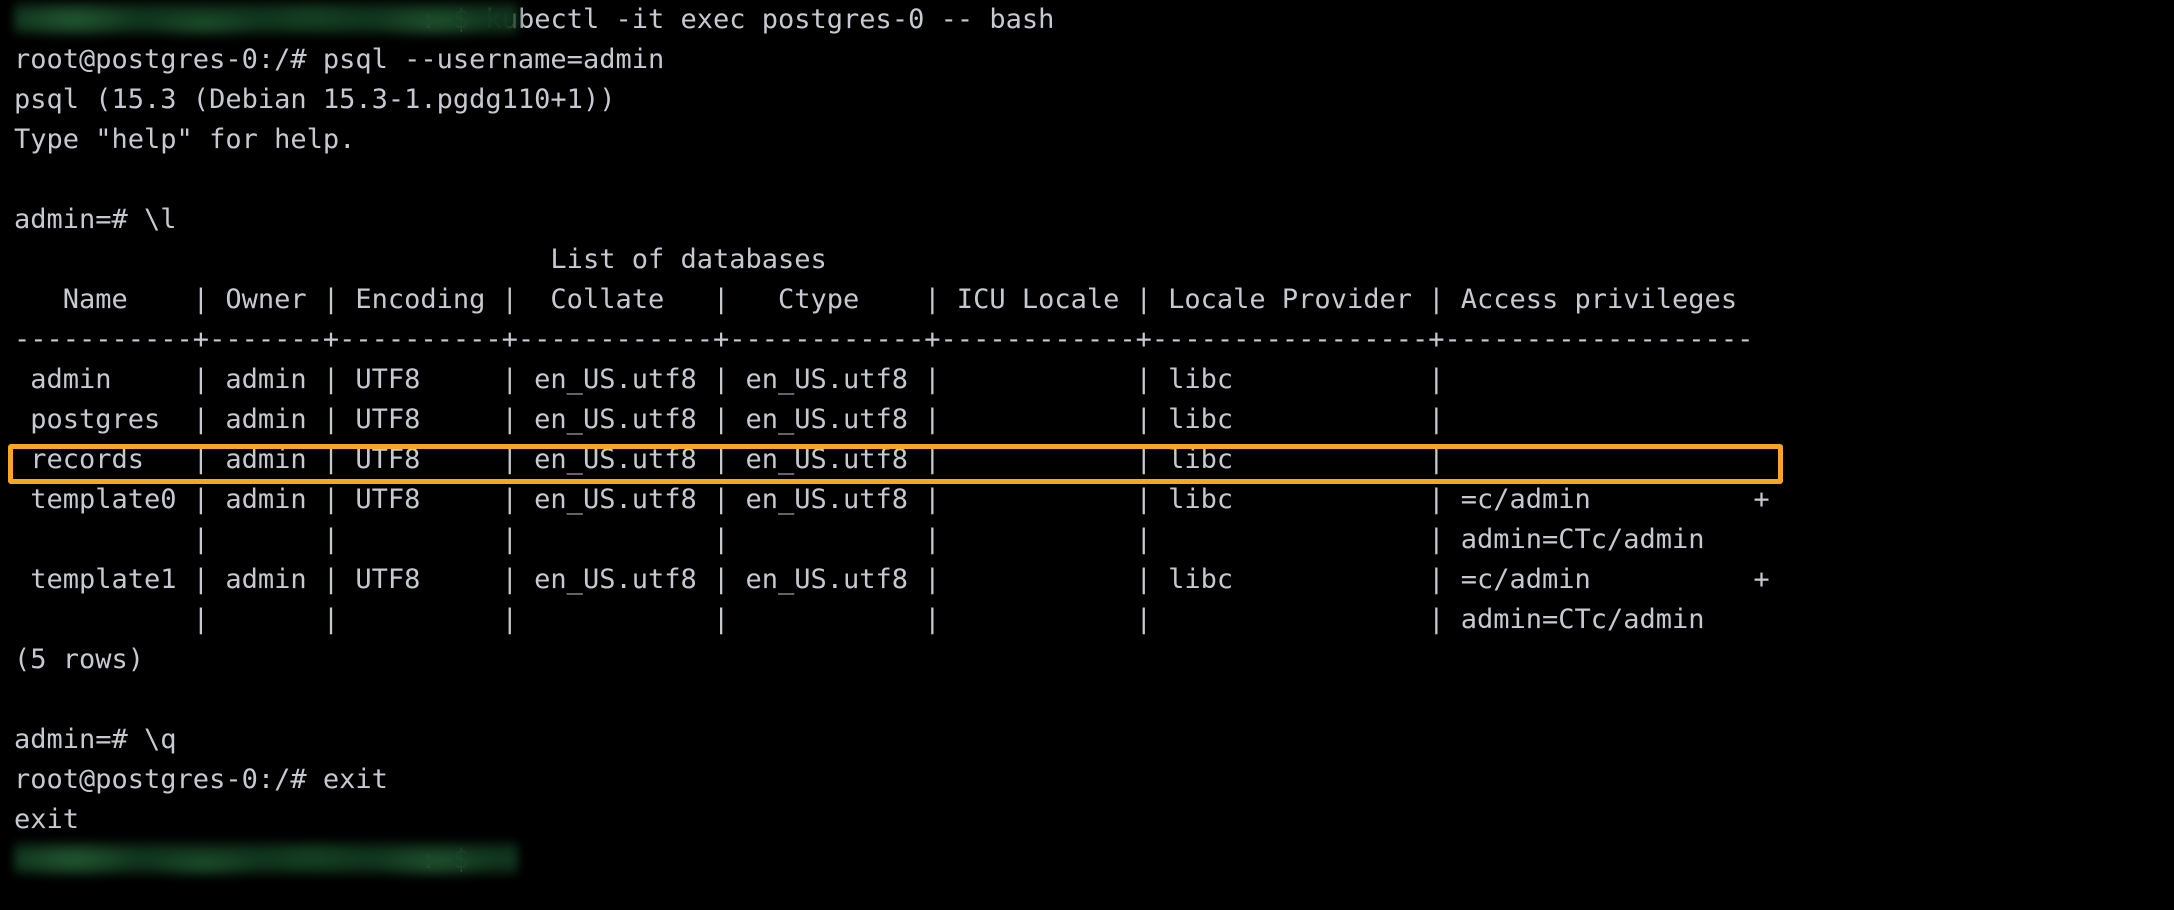 The image size is (2174, 910). What do you see at coordinates (892, 820) in the screenshot?
I see `terminal-line: exit` at bounding box center [892, 820].